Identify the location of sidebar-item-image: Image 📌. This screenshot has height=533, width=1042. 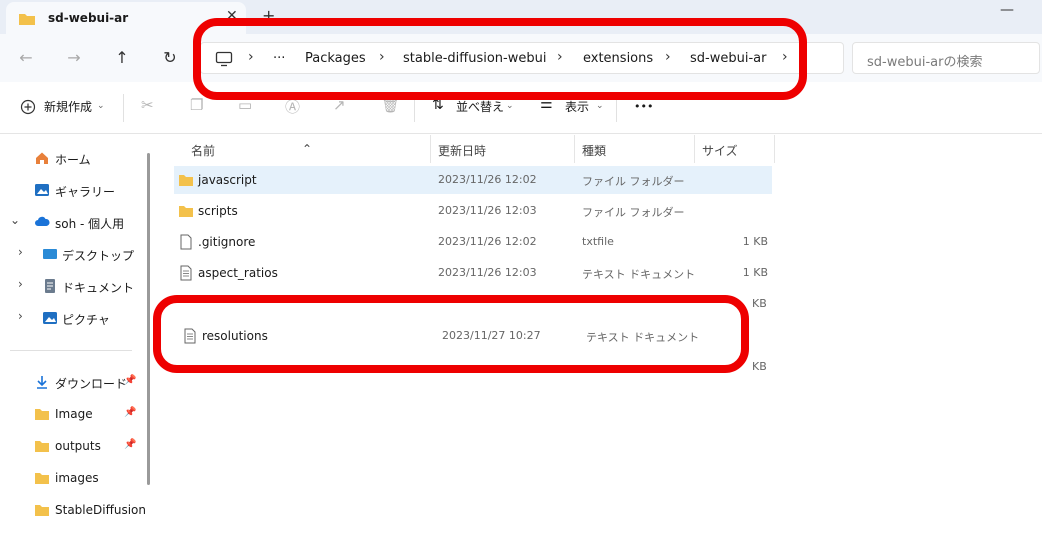
(70, 414).